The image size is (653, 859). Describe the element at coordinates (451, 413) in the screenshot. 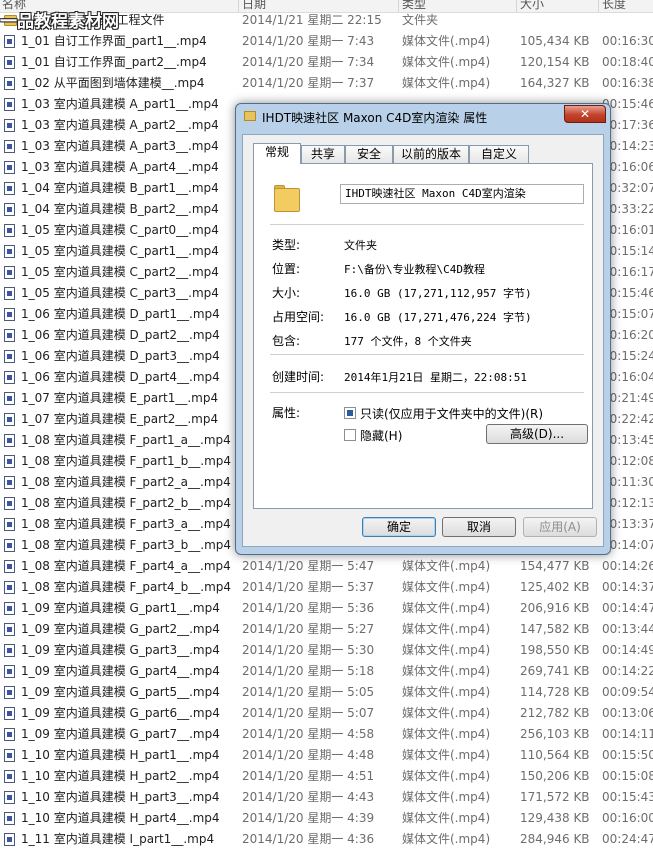

I see `readonly-label: 只读(仅应用于文件夹中的文件)(R)` at that location.